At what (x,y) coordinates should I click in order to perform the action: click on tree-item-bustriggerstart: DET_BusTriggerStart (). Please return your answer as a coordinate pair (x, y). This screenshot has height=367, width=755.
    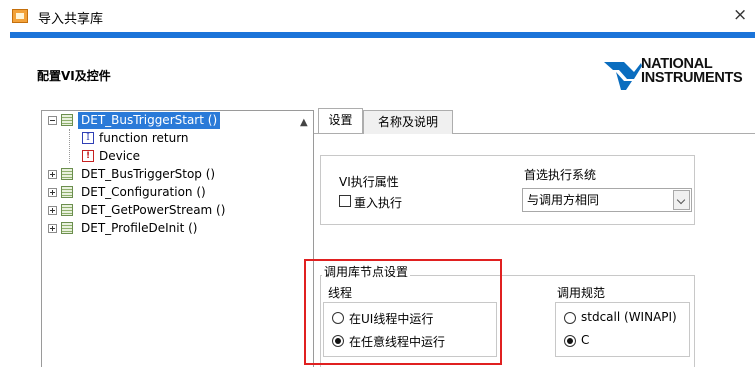
    Looking at the image, I should click on (149, 120).